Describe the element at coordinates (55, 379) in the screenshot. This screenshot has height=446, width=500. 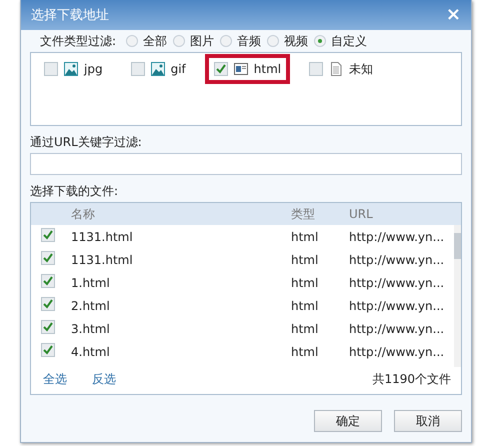
I see `link: 全选` at that location.